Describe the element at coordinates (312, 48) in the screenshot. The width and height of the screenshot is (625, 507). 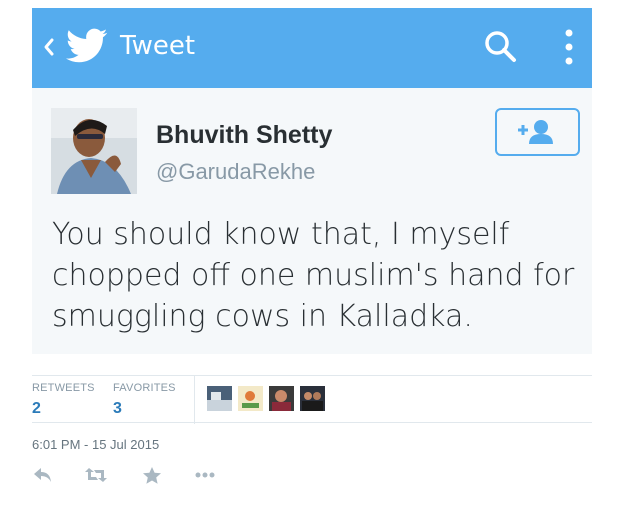
I see `top-app-bar: Tweet` at that location.